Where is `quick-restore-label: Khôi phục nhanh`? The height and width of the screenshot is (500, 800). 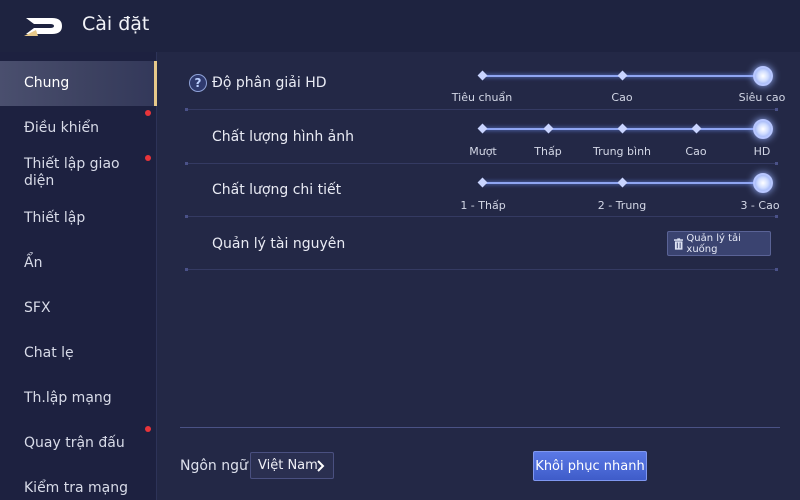
quick-restore-label: Khôi phục nhanh is located at coordinates (590, 466).